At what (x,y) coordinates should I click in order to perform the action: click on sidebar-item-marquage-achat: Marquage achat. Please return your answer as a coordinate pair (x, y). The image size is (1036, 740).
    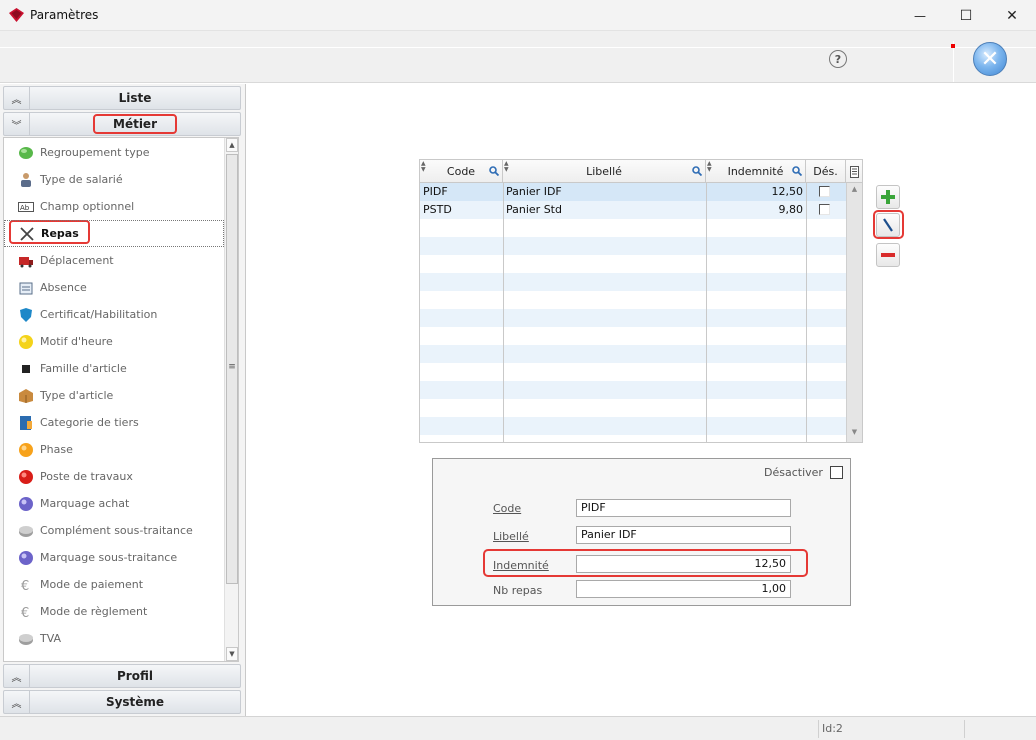
    Looking at the image, I should click on (114, 503).